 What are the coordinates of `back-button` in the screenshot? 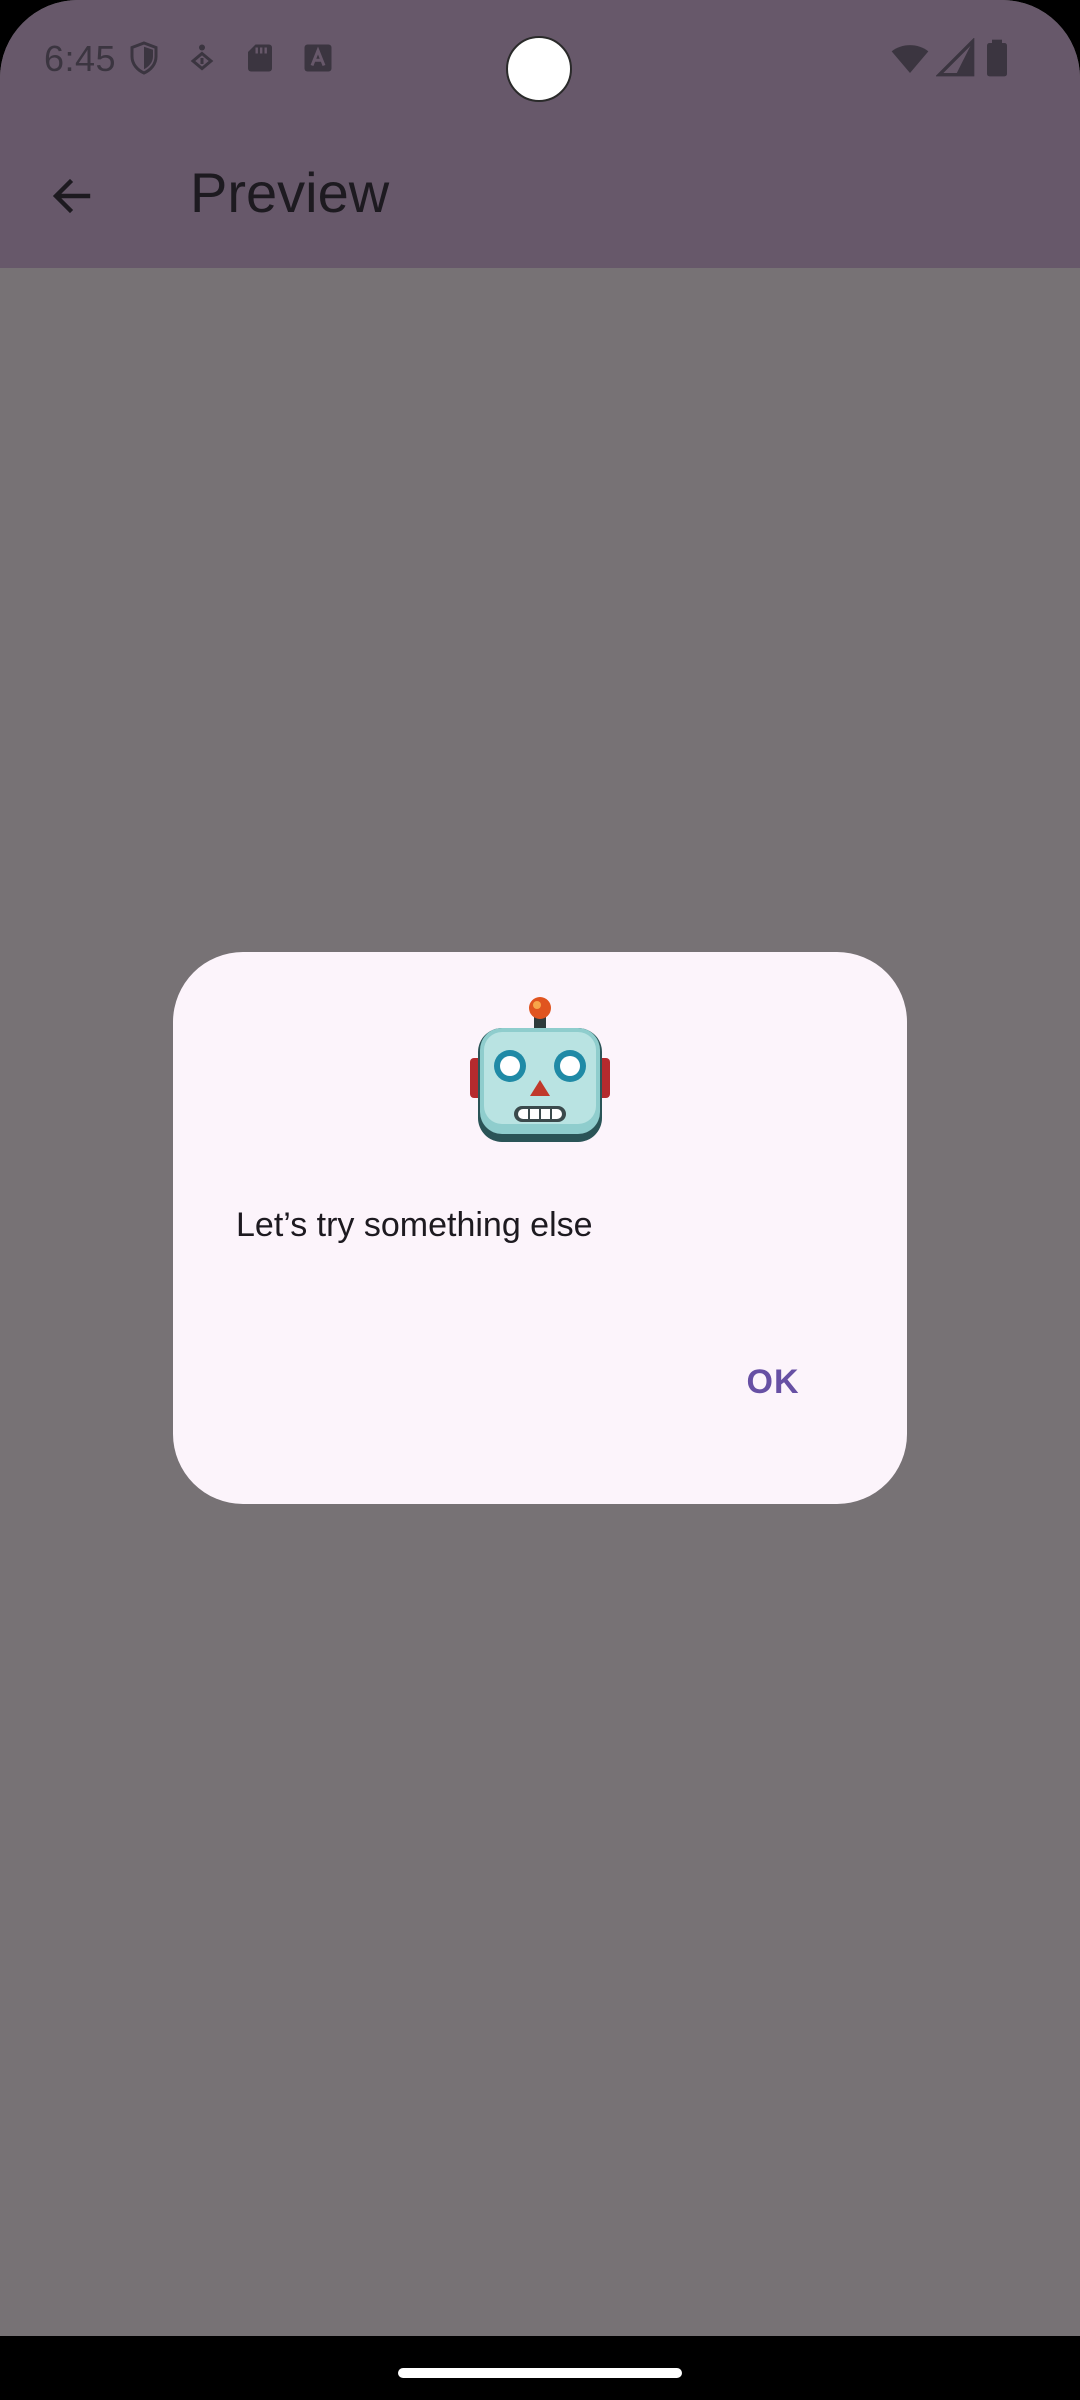 It's located at (72, 198).